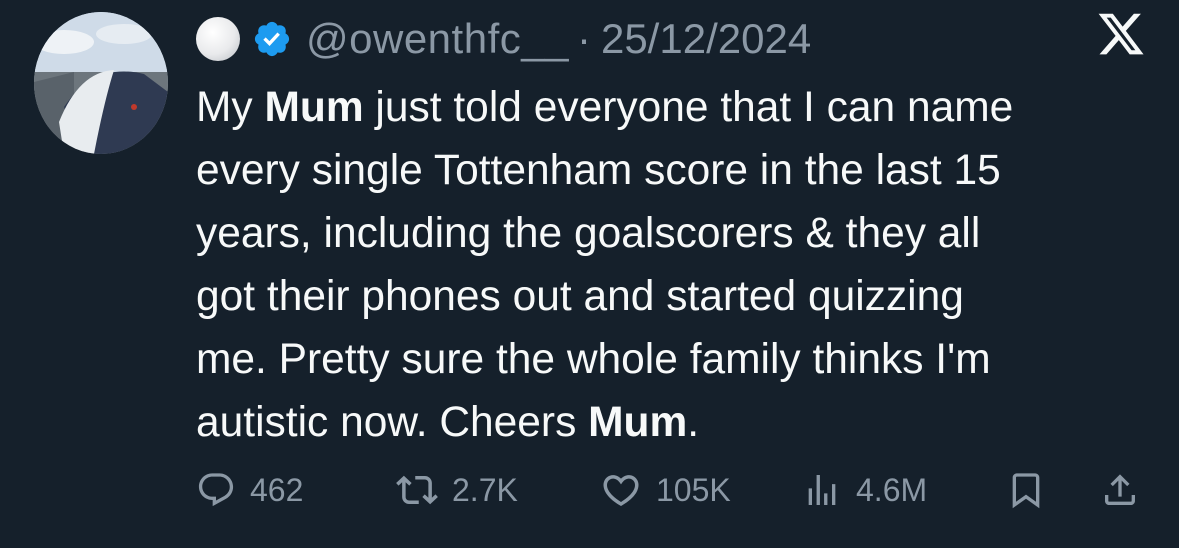 The height and width of the screenshot is (548, 1179). What do you see at coordinates (101, 83) in the screenshot?
I see `avatar` at bounding box center [101, 83].